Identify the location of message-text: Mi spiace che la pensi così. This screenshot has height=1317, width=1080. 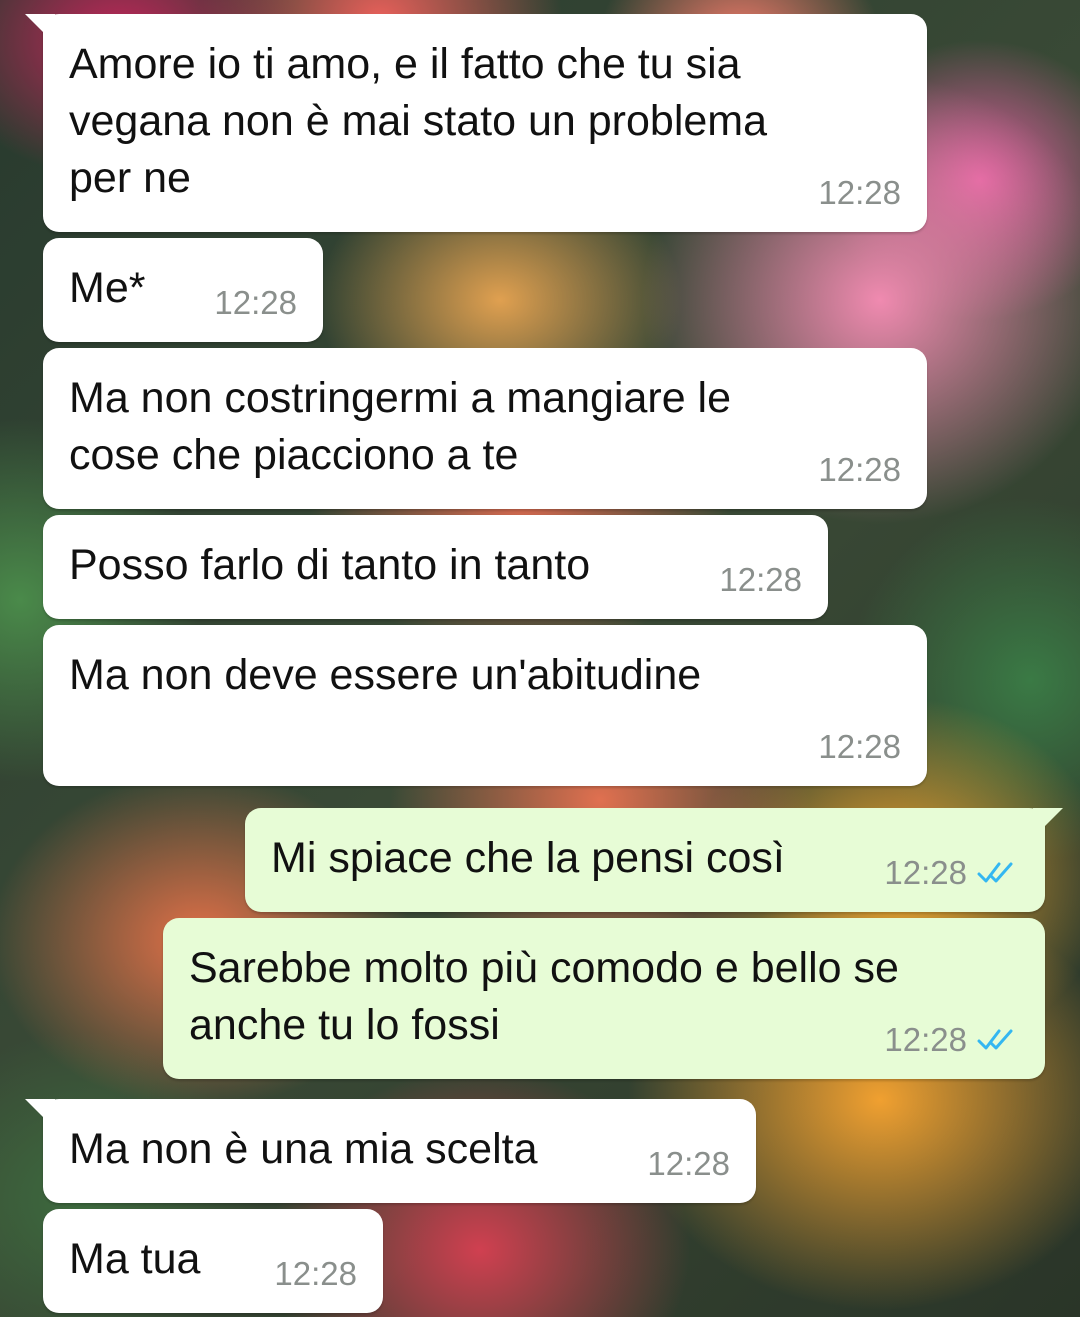
(528, 858).